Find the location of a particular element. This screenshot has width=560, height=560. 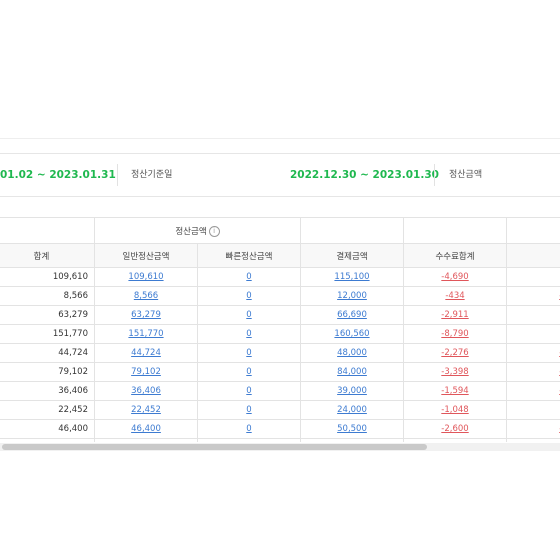

total-cell-cell: 46,400 is located at coordinates (47, 429).